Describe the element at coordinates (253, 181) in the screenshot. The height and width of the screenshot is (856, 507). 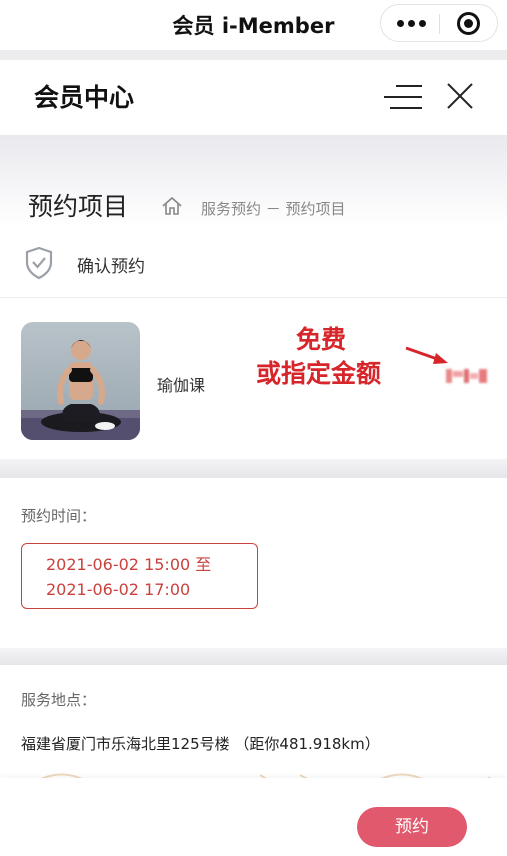
I see `breadcrumb: 预约项目 服务预约 － 预约项目` at that location.